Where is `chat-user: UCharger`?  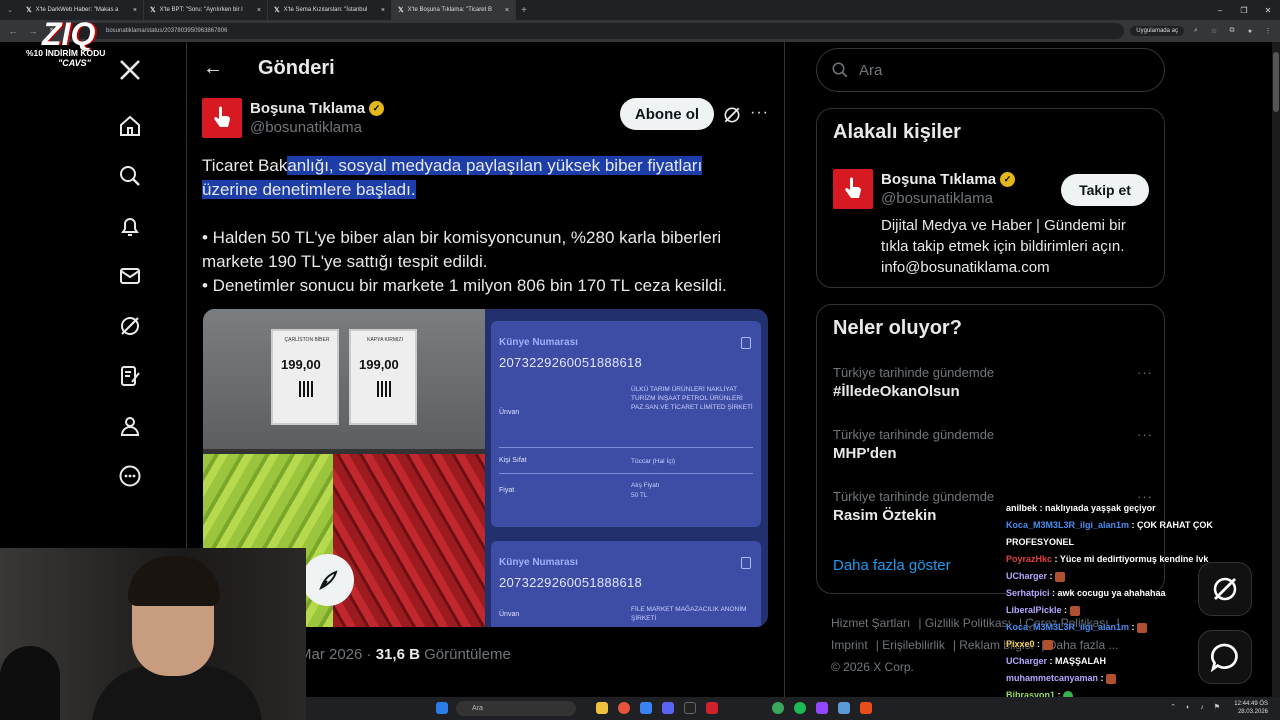
chat-user: UCharger is located at coordinates (1027, 576).